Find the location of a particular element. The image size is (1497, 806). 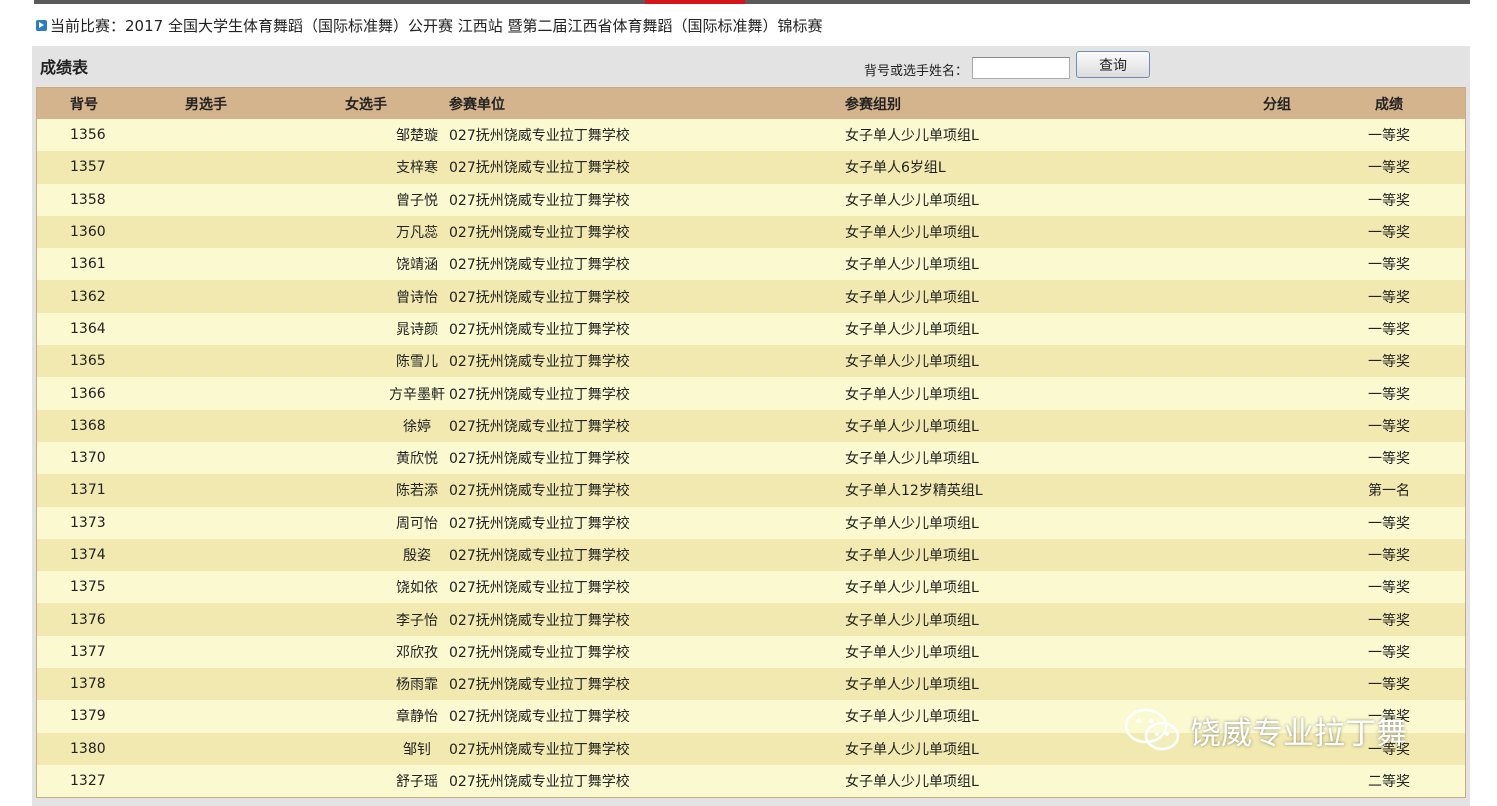

cell-number: 1366 is located at coordinates (88, 393).